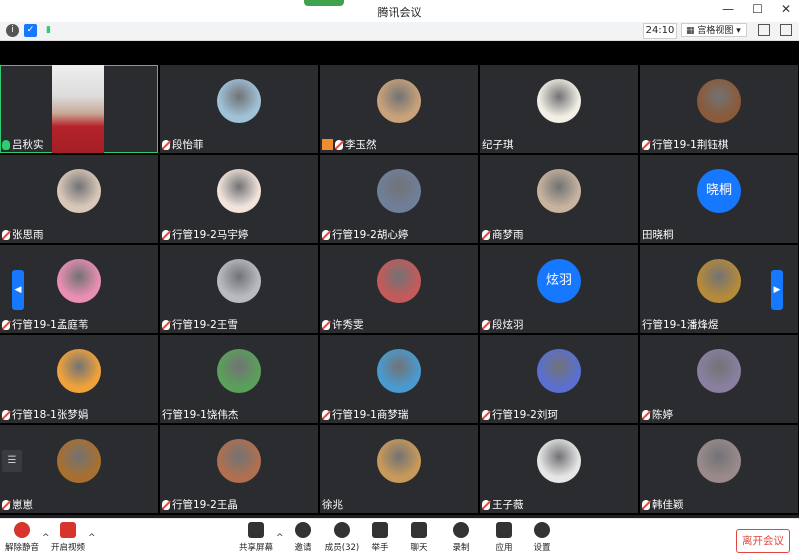 The height and width of the screenshot is (558, 799). I want to click on participant-label: 徐兆, so click(332, 504).